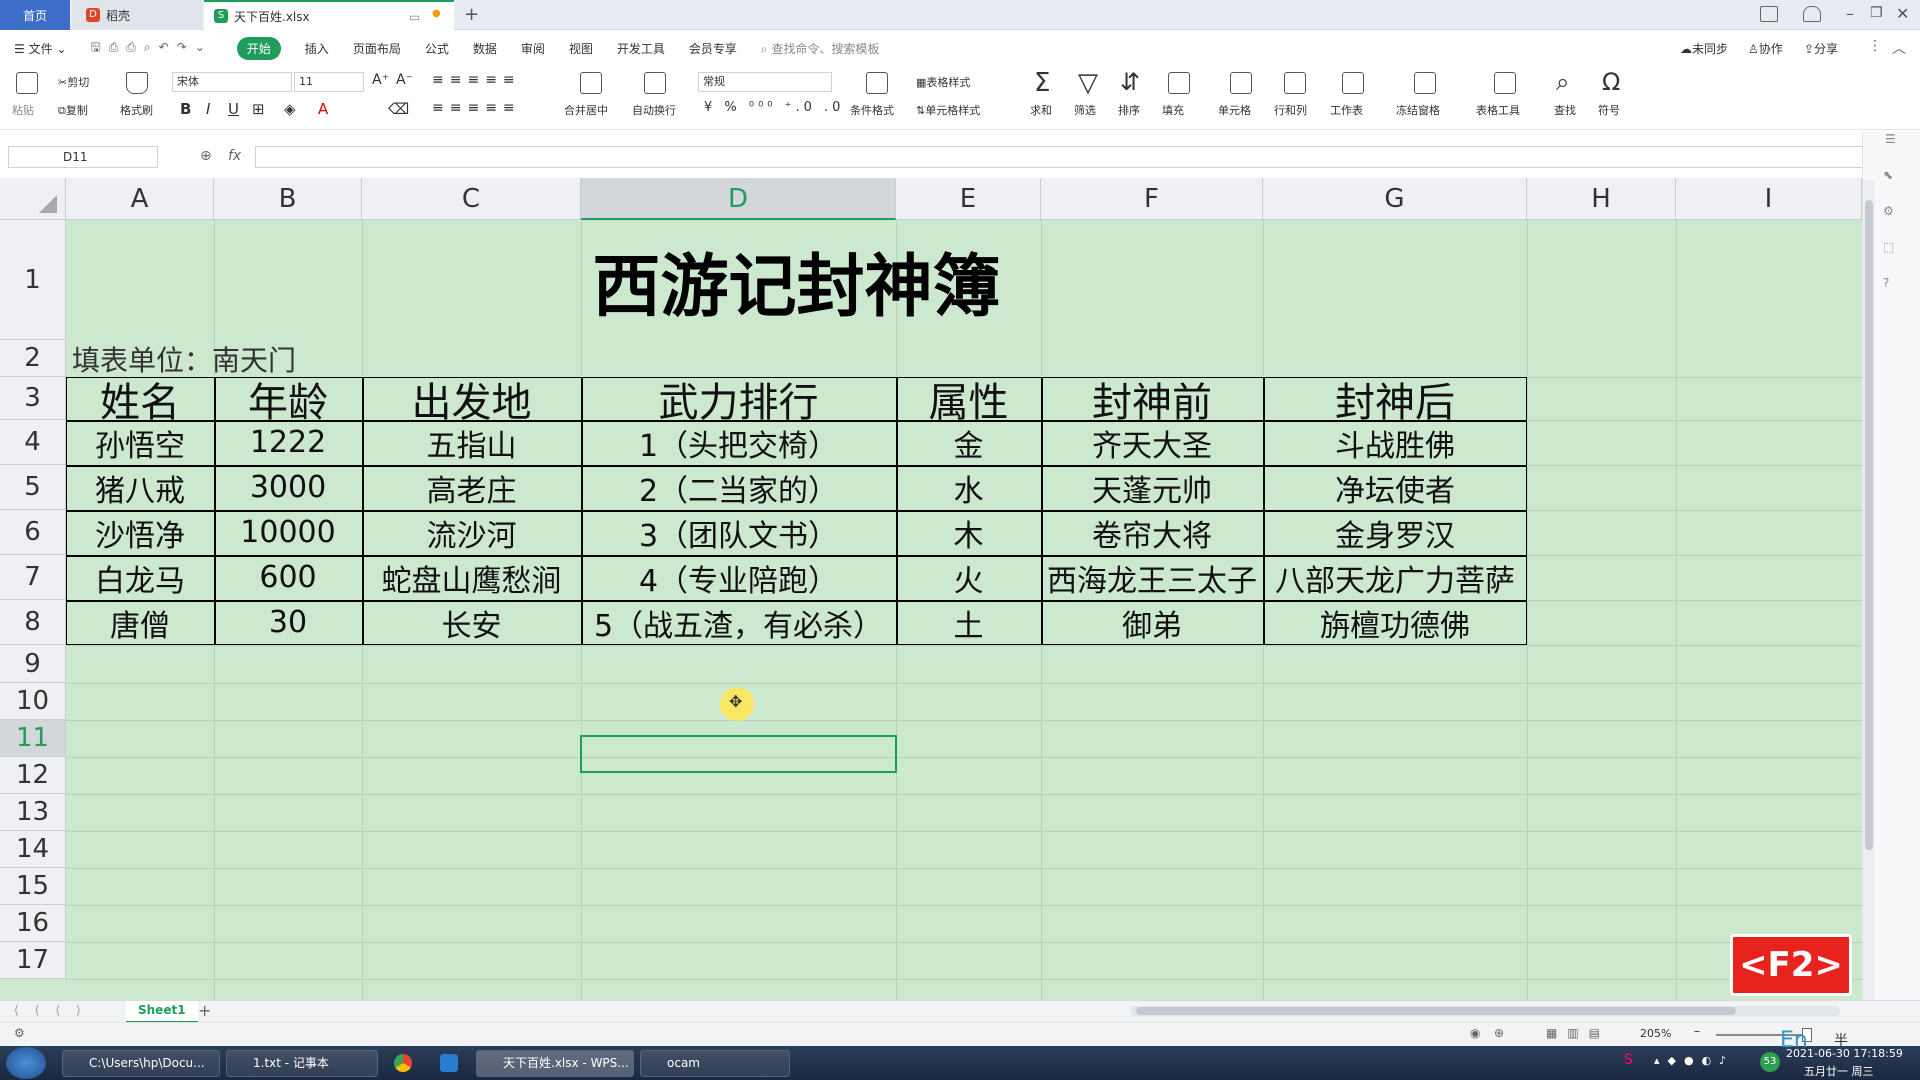  I want to click on browser-icon, so click(449, 1063).